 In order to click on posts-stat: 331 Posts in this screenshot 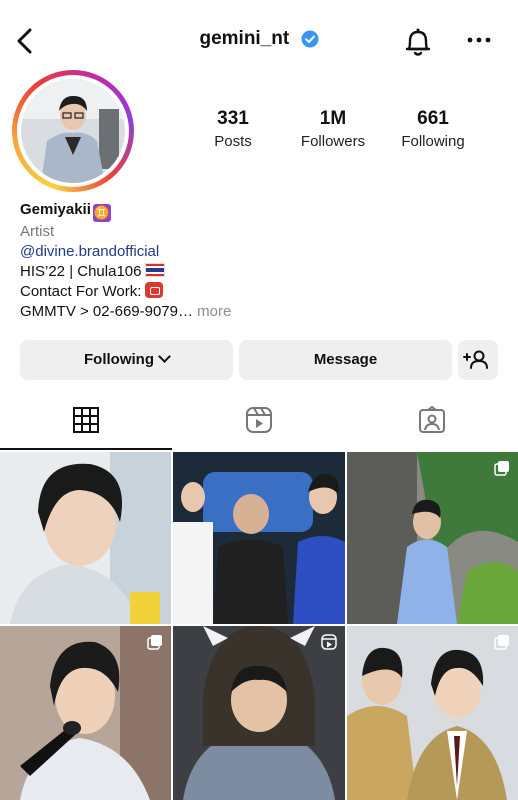, I will do `click(233, 129)`.